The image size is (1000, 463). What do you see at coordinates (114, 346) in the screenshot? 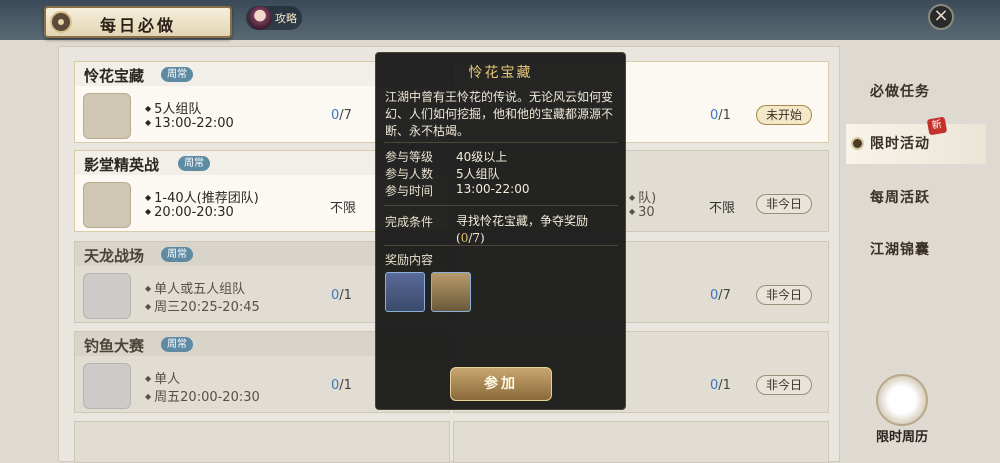
I see `card-title: 钓鱼大赛` at bounding box center [114, 346].